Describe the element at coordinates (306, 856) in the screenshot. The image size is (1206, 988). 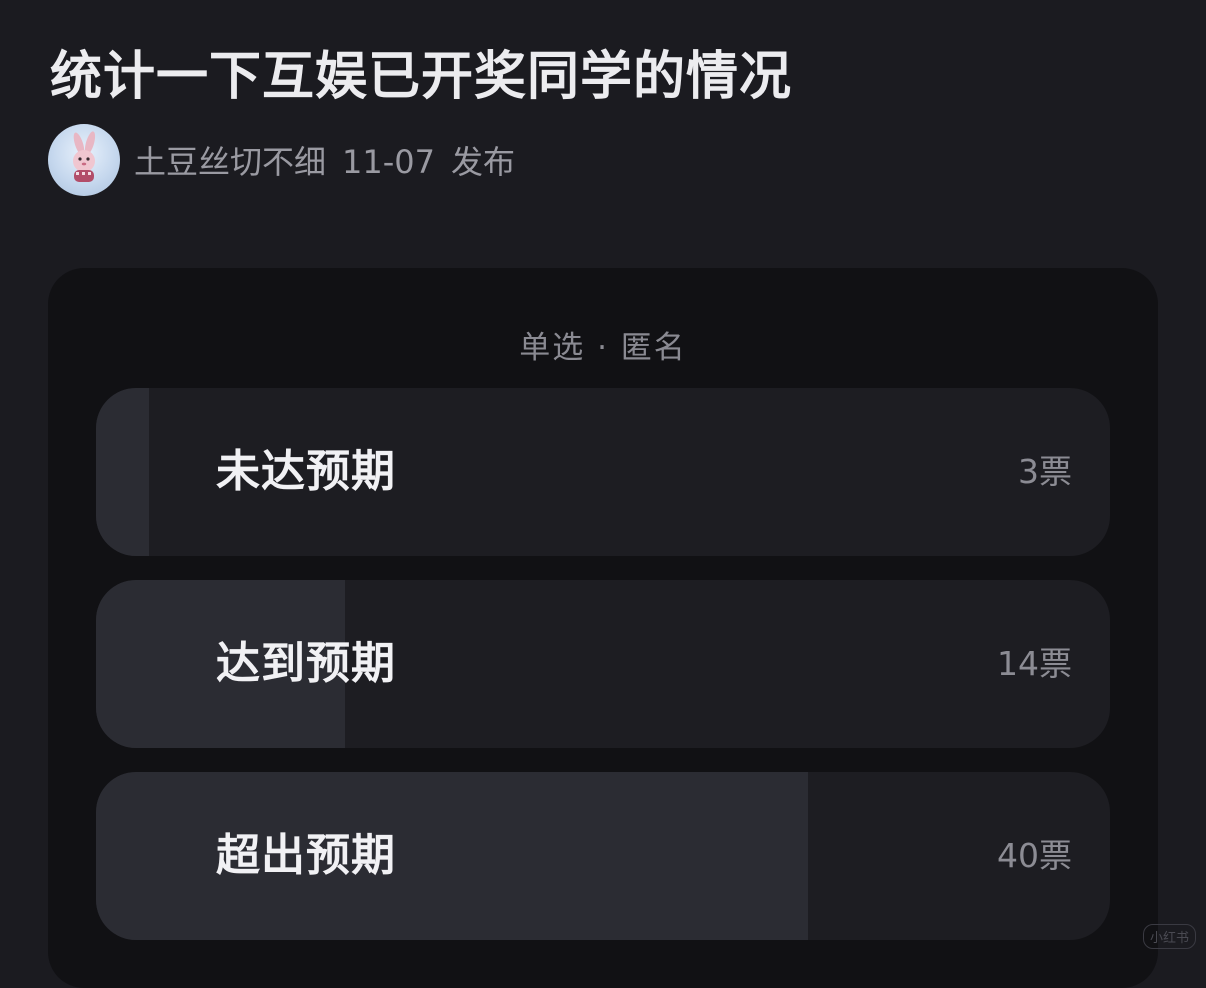
I see `option-label: 超出预期` at that location.